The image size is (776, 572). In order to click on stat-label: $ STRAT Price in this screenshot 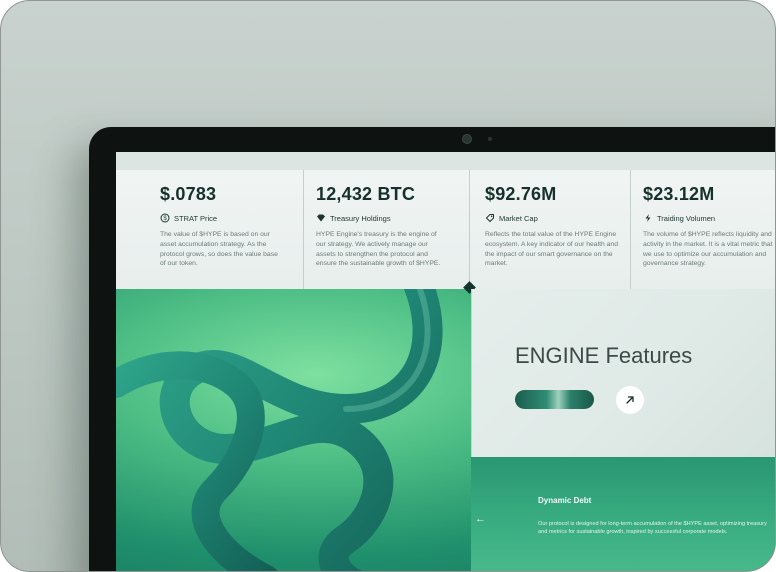, I will do `click(188, 218)`.